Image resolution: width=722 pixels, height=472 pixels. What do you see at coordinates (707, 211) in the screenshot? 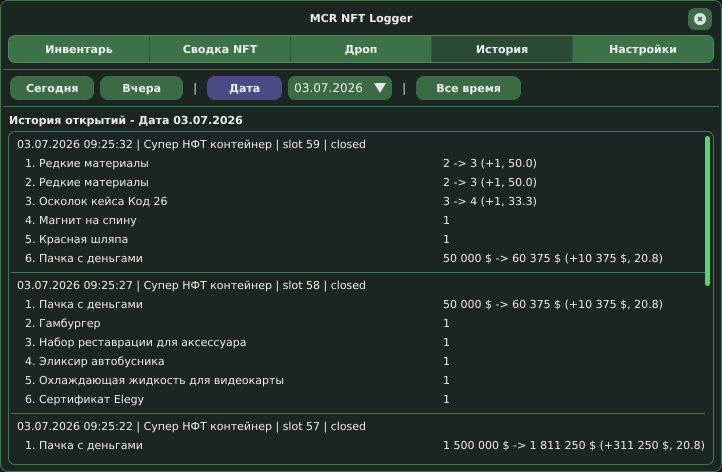
I see `scrollbar` at bounding box center [707, 211].